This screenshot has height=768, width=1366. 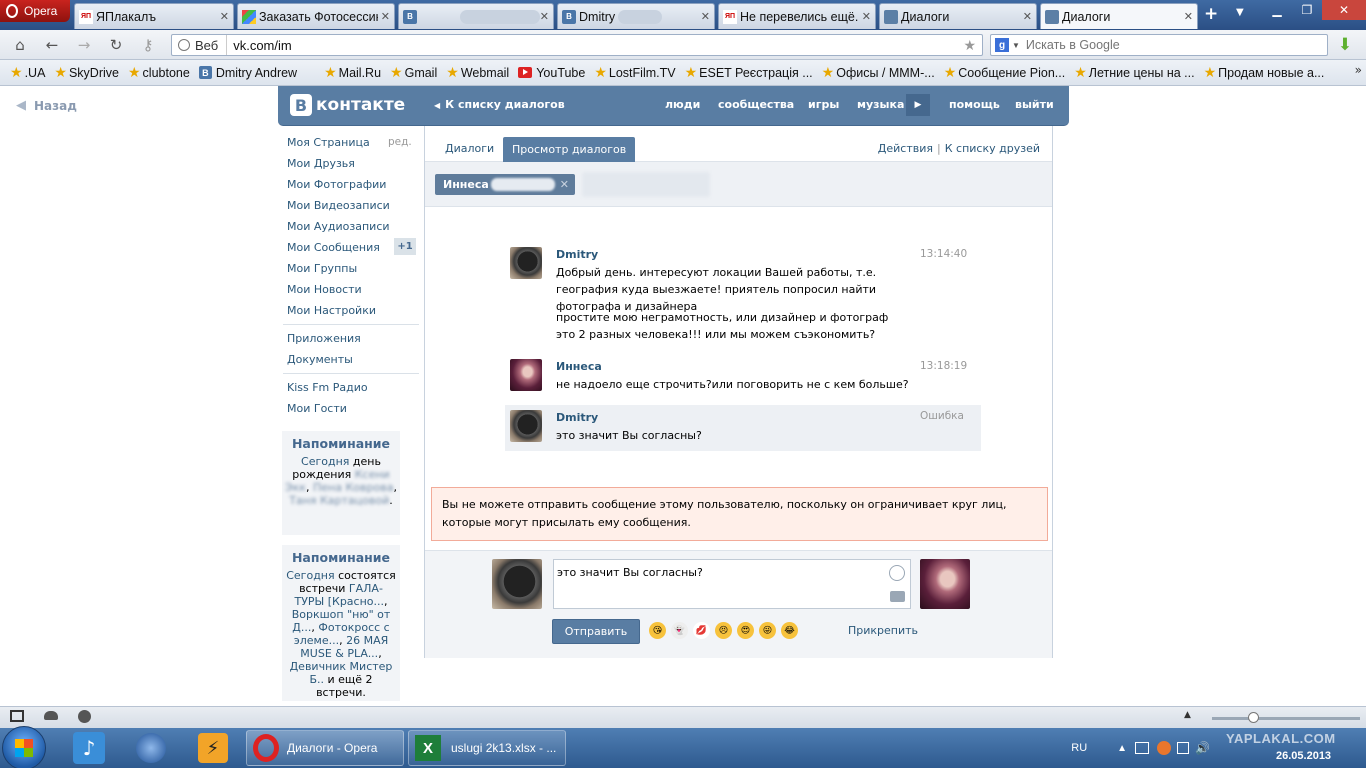 What do you see at coordinates (84, 45) in the screenshot?
I see `forward-arrow-icon: →` at bounding box center [84, 45].